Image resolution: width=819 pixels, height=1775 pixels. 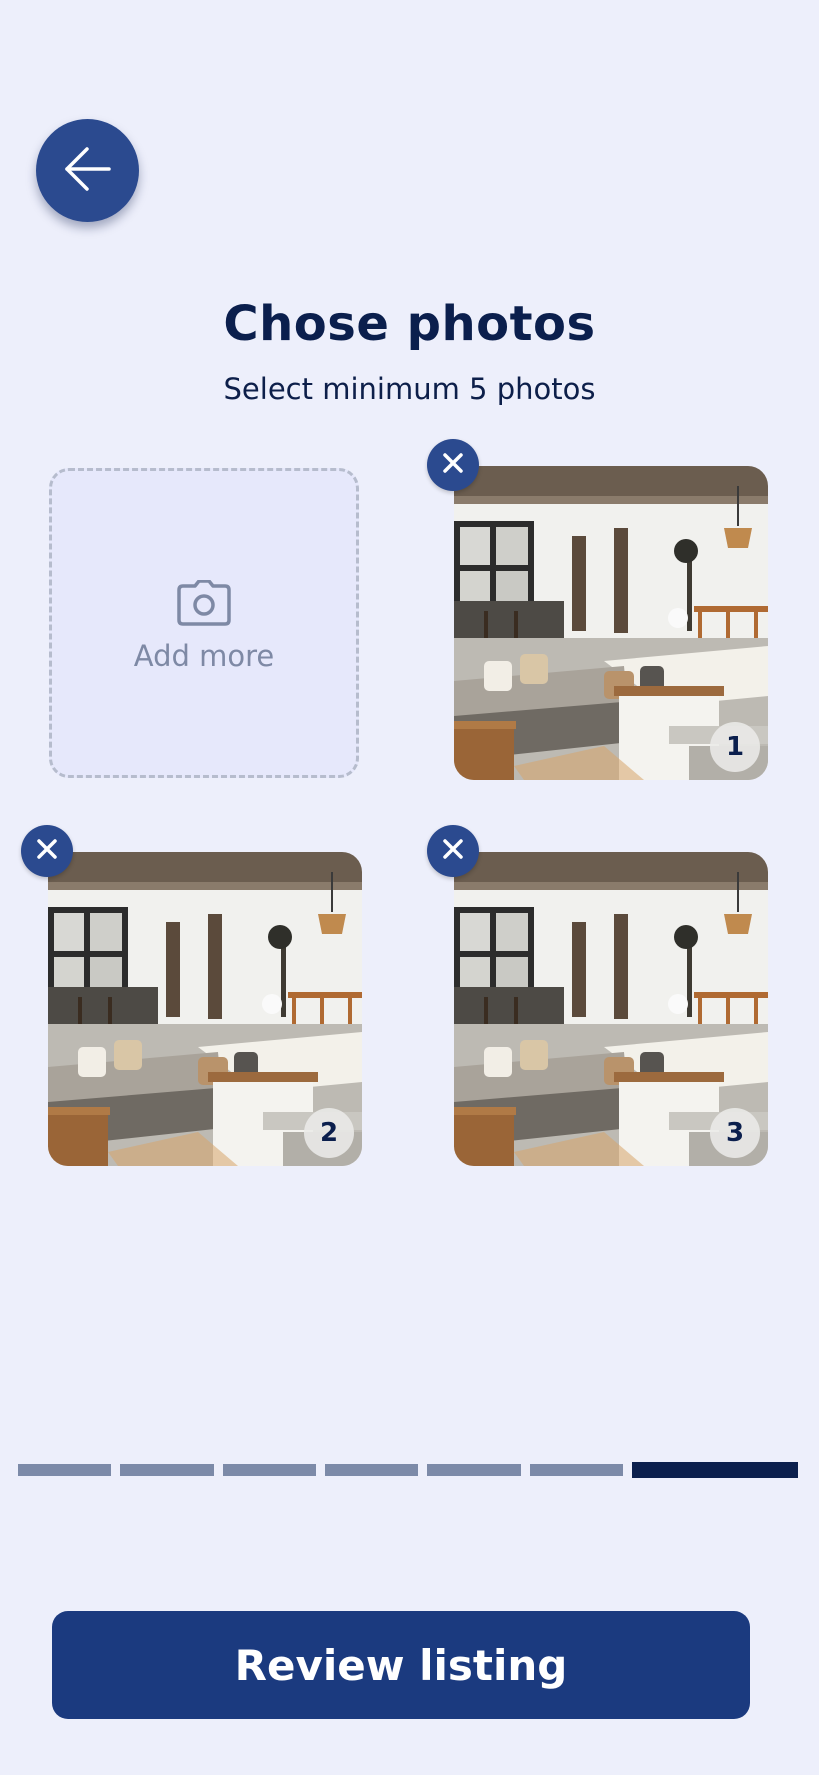 I want to click on add-more-button: Add more, so click(x=204, y=623).